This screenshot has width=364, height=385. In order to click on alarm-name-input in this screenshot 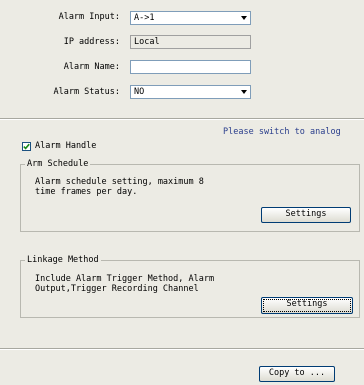, I will do `click(190, 67)`.